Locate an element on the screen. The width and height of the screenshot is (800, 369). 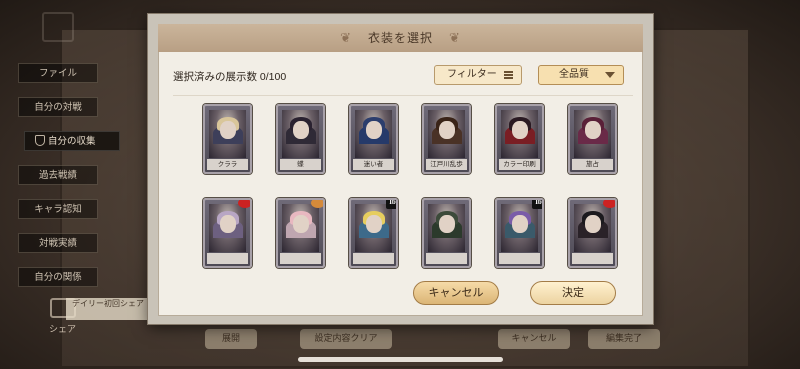
costume-name: 迷い者 is located at coordinates (373, 164).